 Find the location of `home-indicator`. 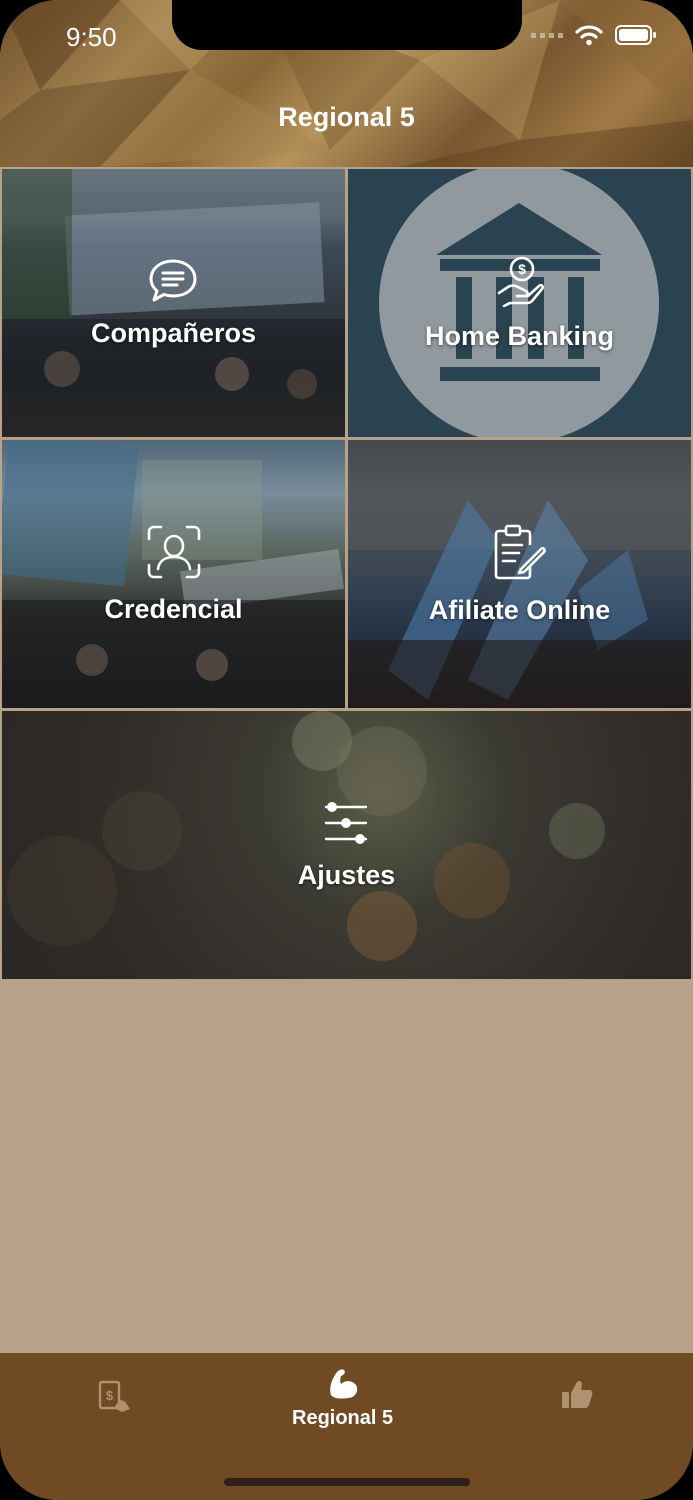

home-indicator is located at coordinates (347, 1482).